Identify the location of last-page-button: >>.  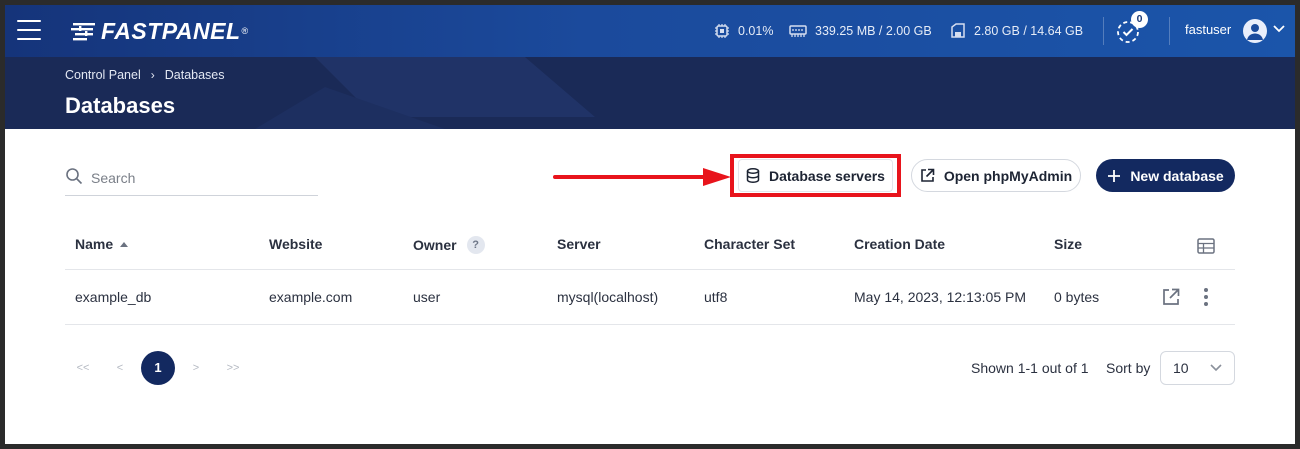
(233, 368).